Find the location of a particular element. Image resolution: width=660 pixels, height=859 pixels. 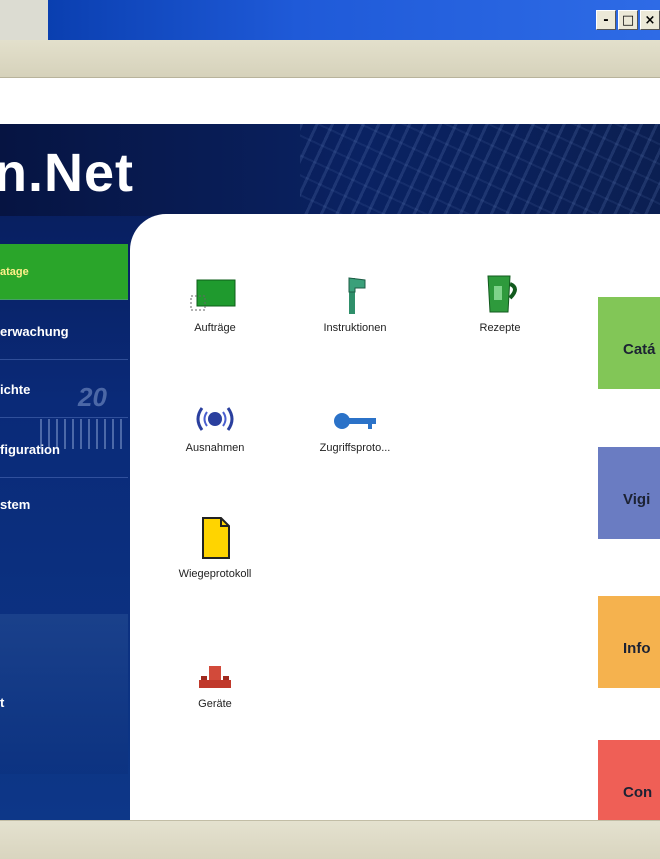

tile-orders: Aufträge is located at coordinates (215, 301).